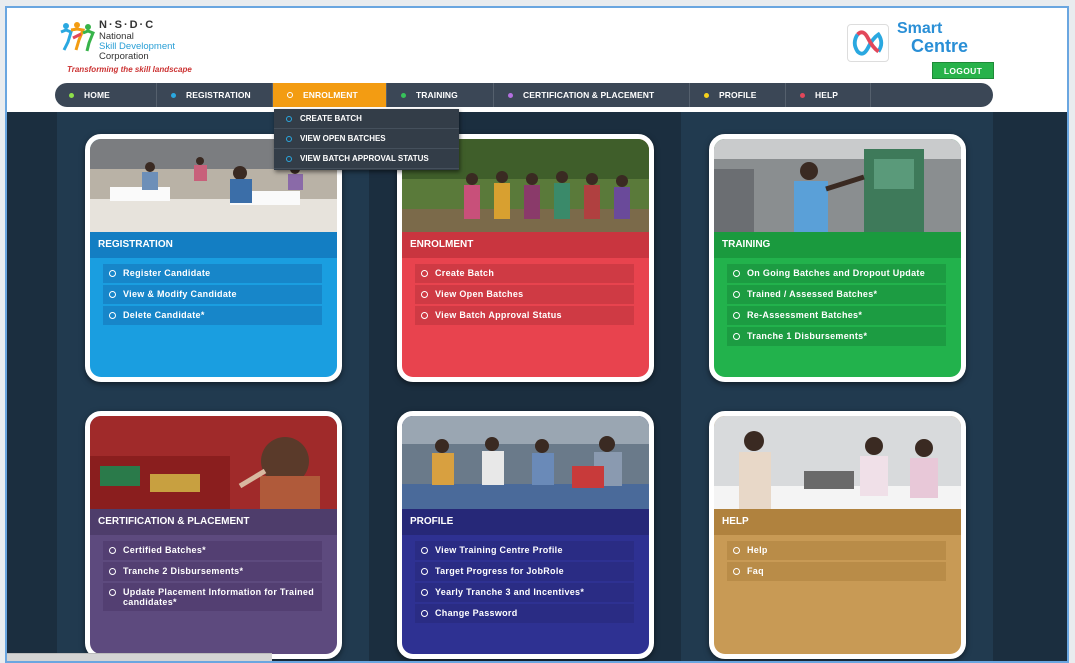 Image resolution: width=1075 pixels, height=663 pixels. What do you see at coordinates (139, 657) in the screenshot?
I see `horizontal-scrollbar` at bounding box center [139, 657].